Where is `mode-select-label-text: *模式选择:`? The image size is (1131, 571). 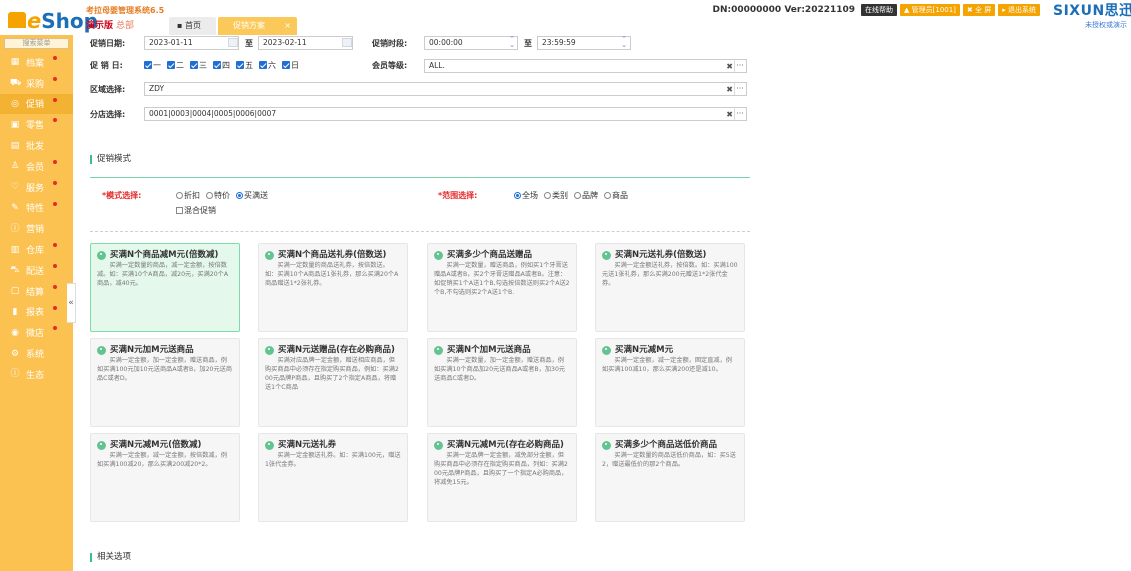
mode-select-label-text: *模式选择: is located at coordinates (122, 195).